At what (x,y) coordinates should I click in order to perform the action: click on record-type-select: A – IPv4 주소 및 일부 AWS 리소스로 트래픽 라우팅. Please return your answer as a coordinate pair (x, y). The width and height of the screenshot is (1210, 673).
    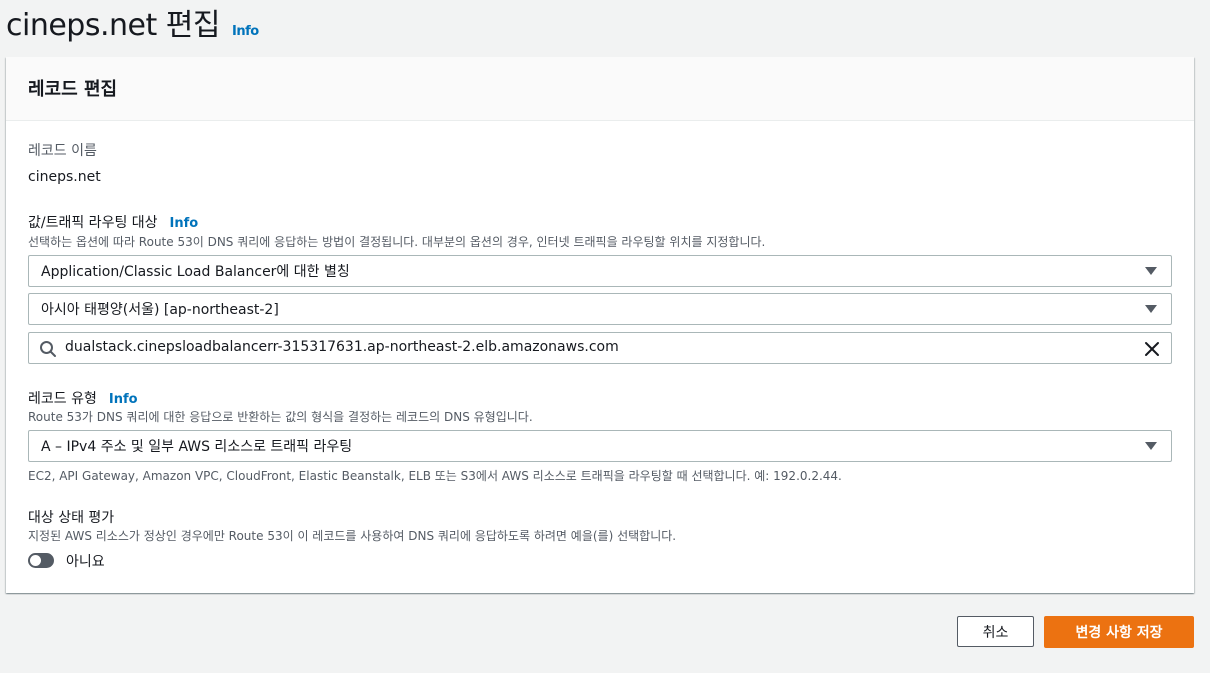
    Looking at the image, I should click on (600, 446).